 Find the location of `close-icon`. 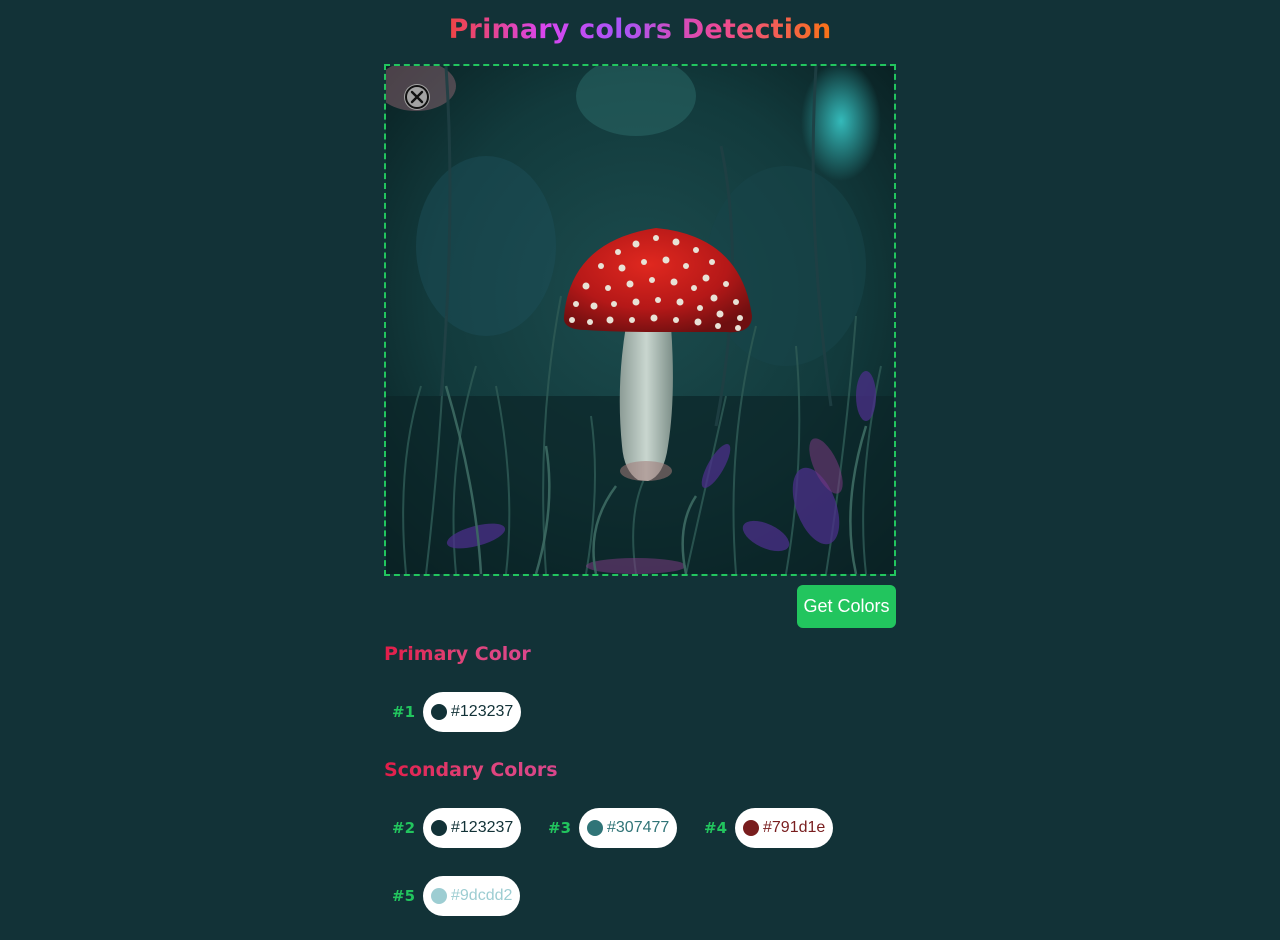

close-icon is located at coordinates (417, 97).